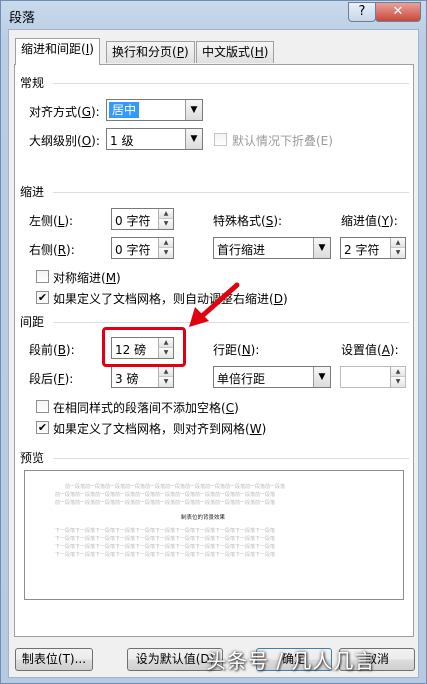 This screenshot has width=427, height=684. Describe the element at coordinates (51, 221) in the screenshot. I see `left-indent-label: 左侧(L):` at that location.